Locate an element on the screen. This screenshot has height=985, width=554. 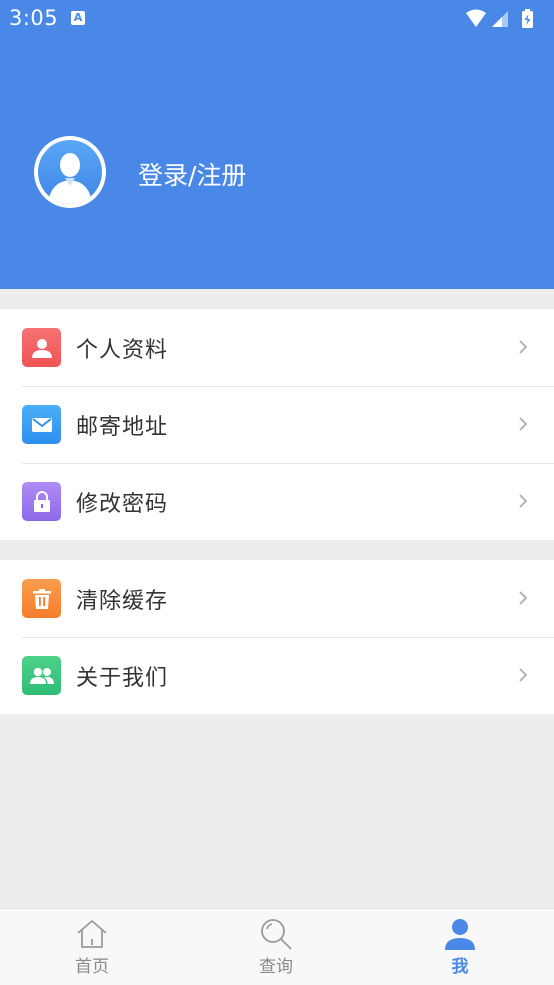
status-bar: 3:05 A is located at coordinates (277, 19).